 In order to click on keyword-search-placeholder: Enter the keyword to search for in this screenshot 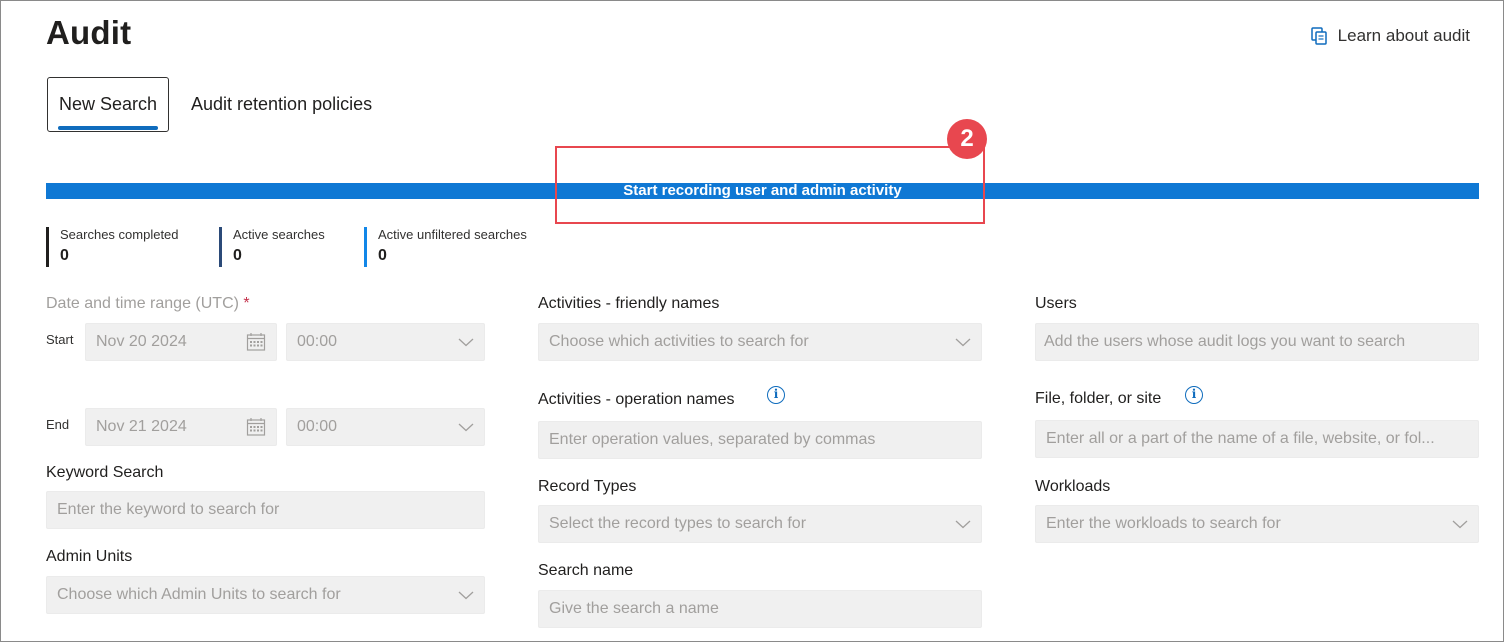, I will do `click(168, 509)`.